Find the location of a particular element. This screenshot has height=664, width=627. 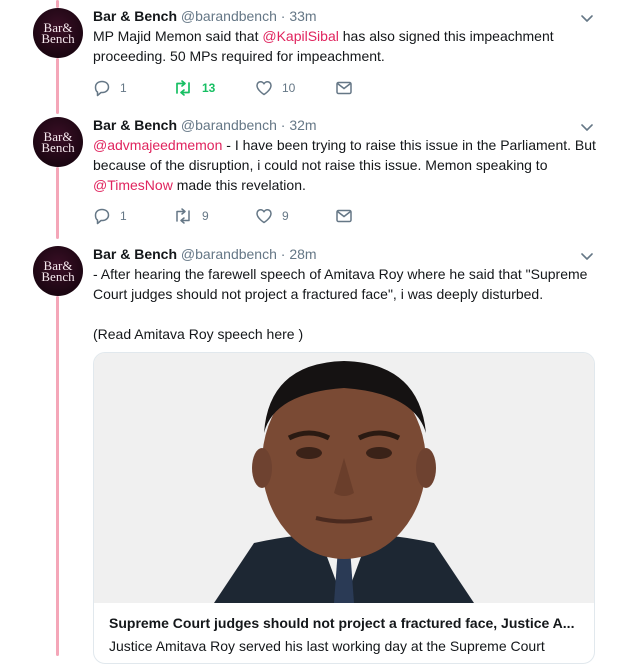

retweet-count: 13 is located at coordinates (209, 88).